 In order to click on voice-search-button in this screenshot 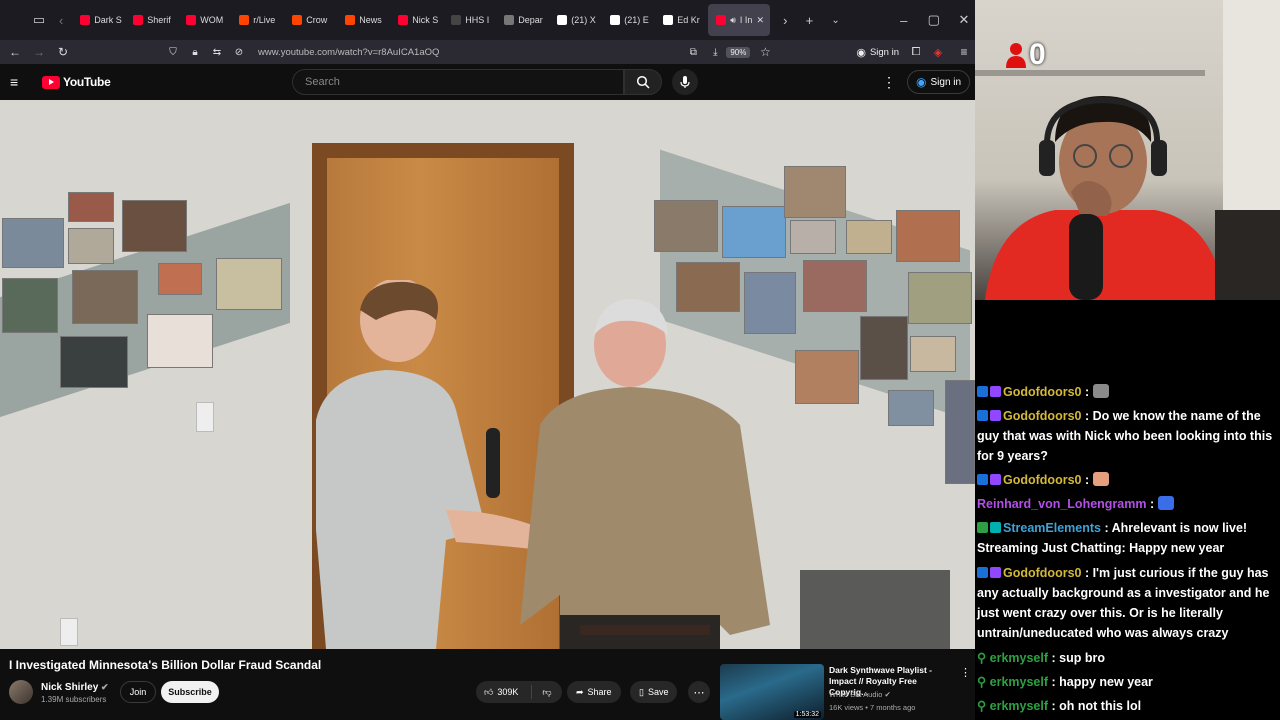, I will do `click(685, 82)`.